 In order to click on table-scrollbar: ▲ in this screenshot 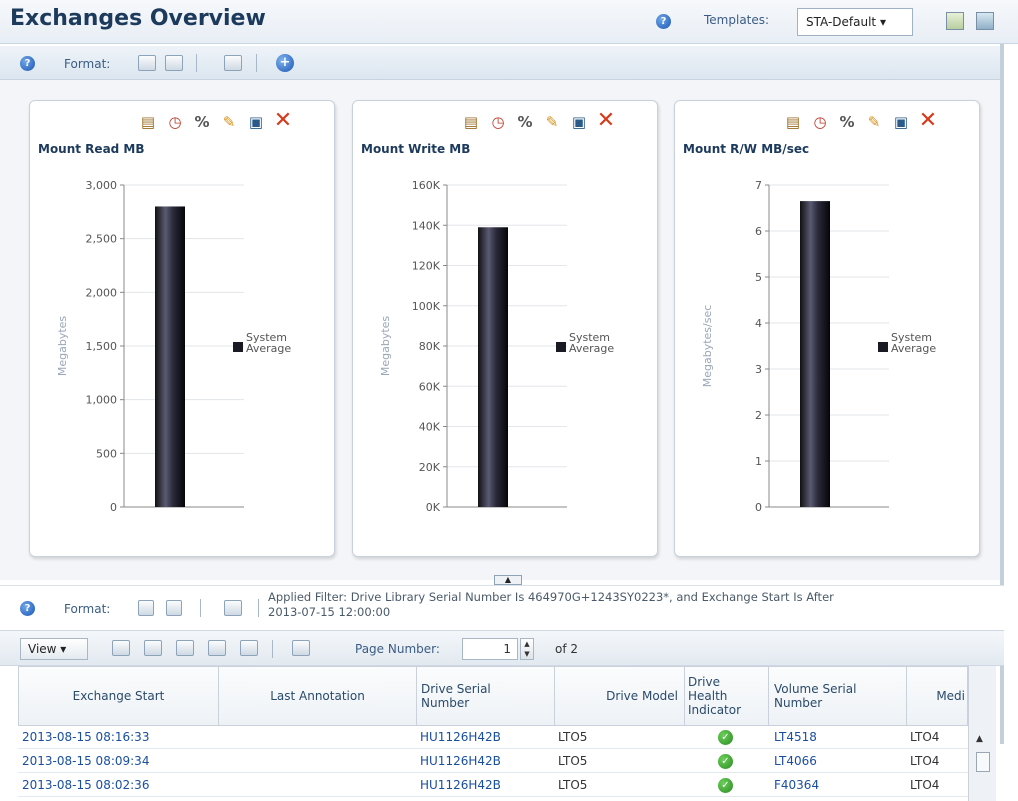, I will do `click(982, 733)`.